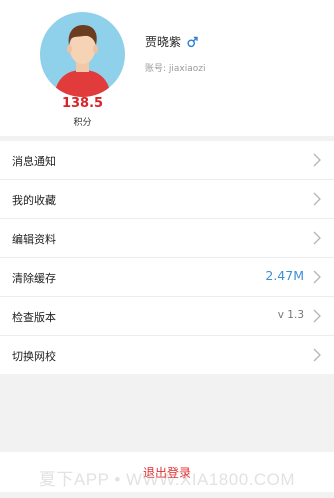 This screenshot has height=498, width=334. I want to click on avatar, so click(82, 54).